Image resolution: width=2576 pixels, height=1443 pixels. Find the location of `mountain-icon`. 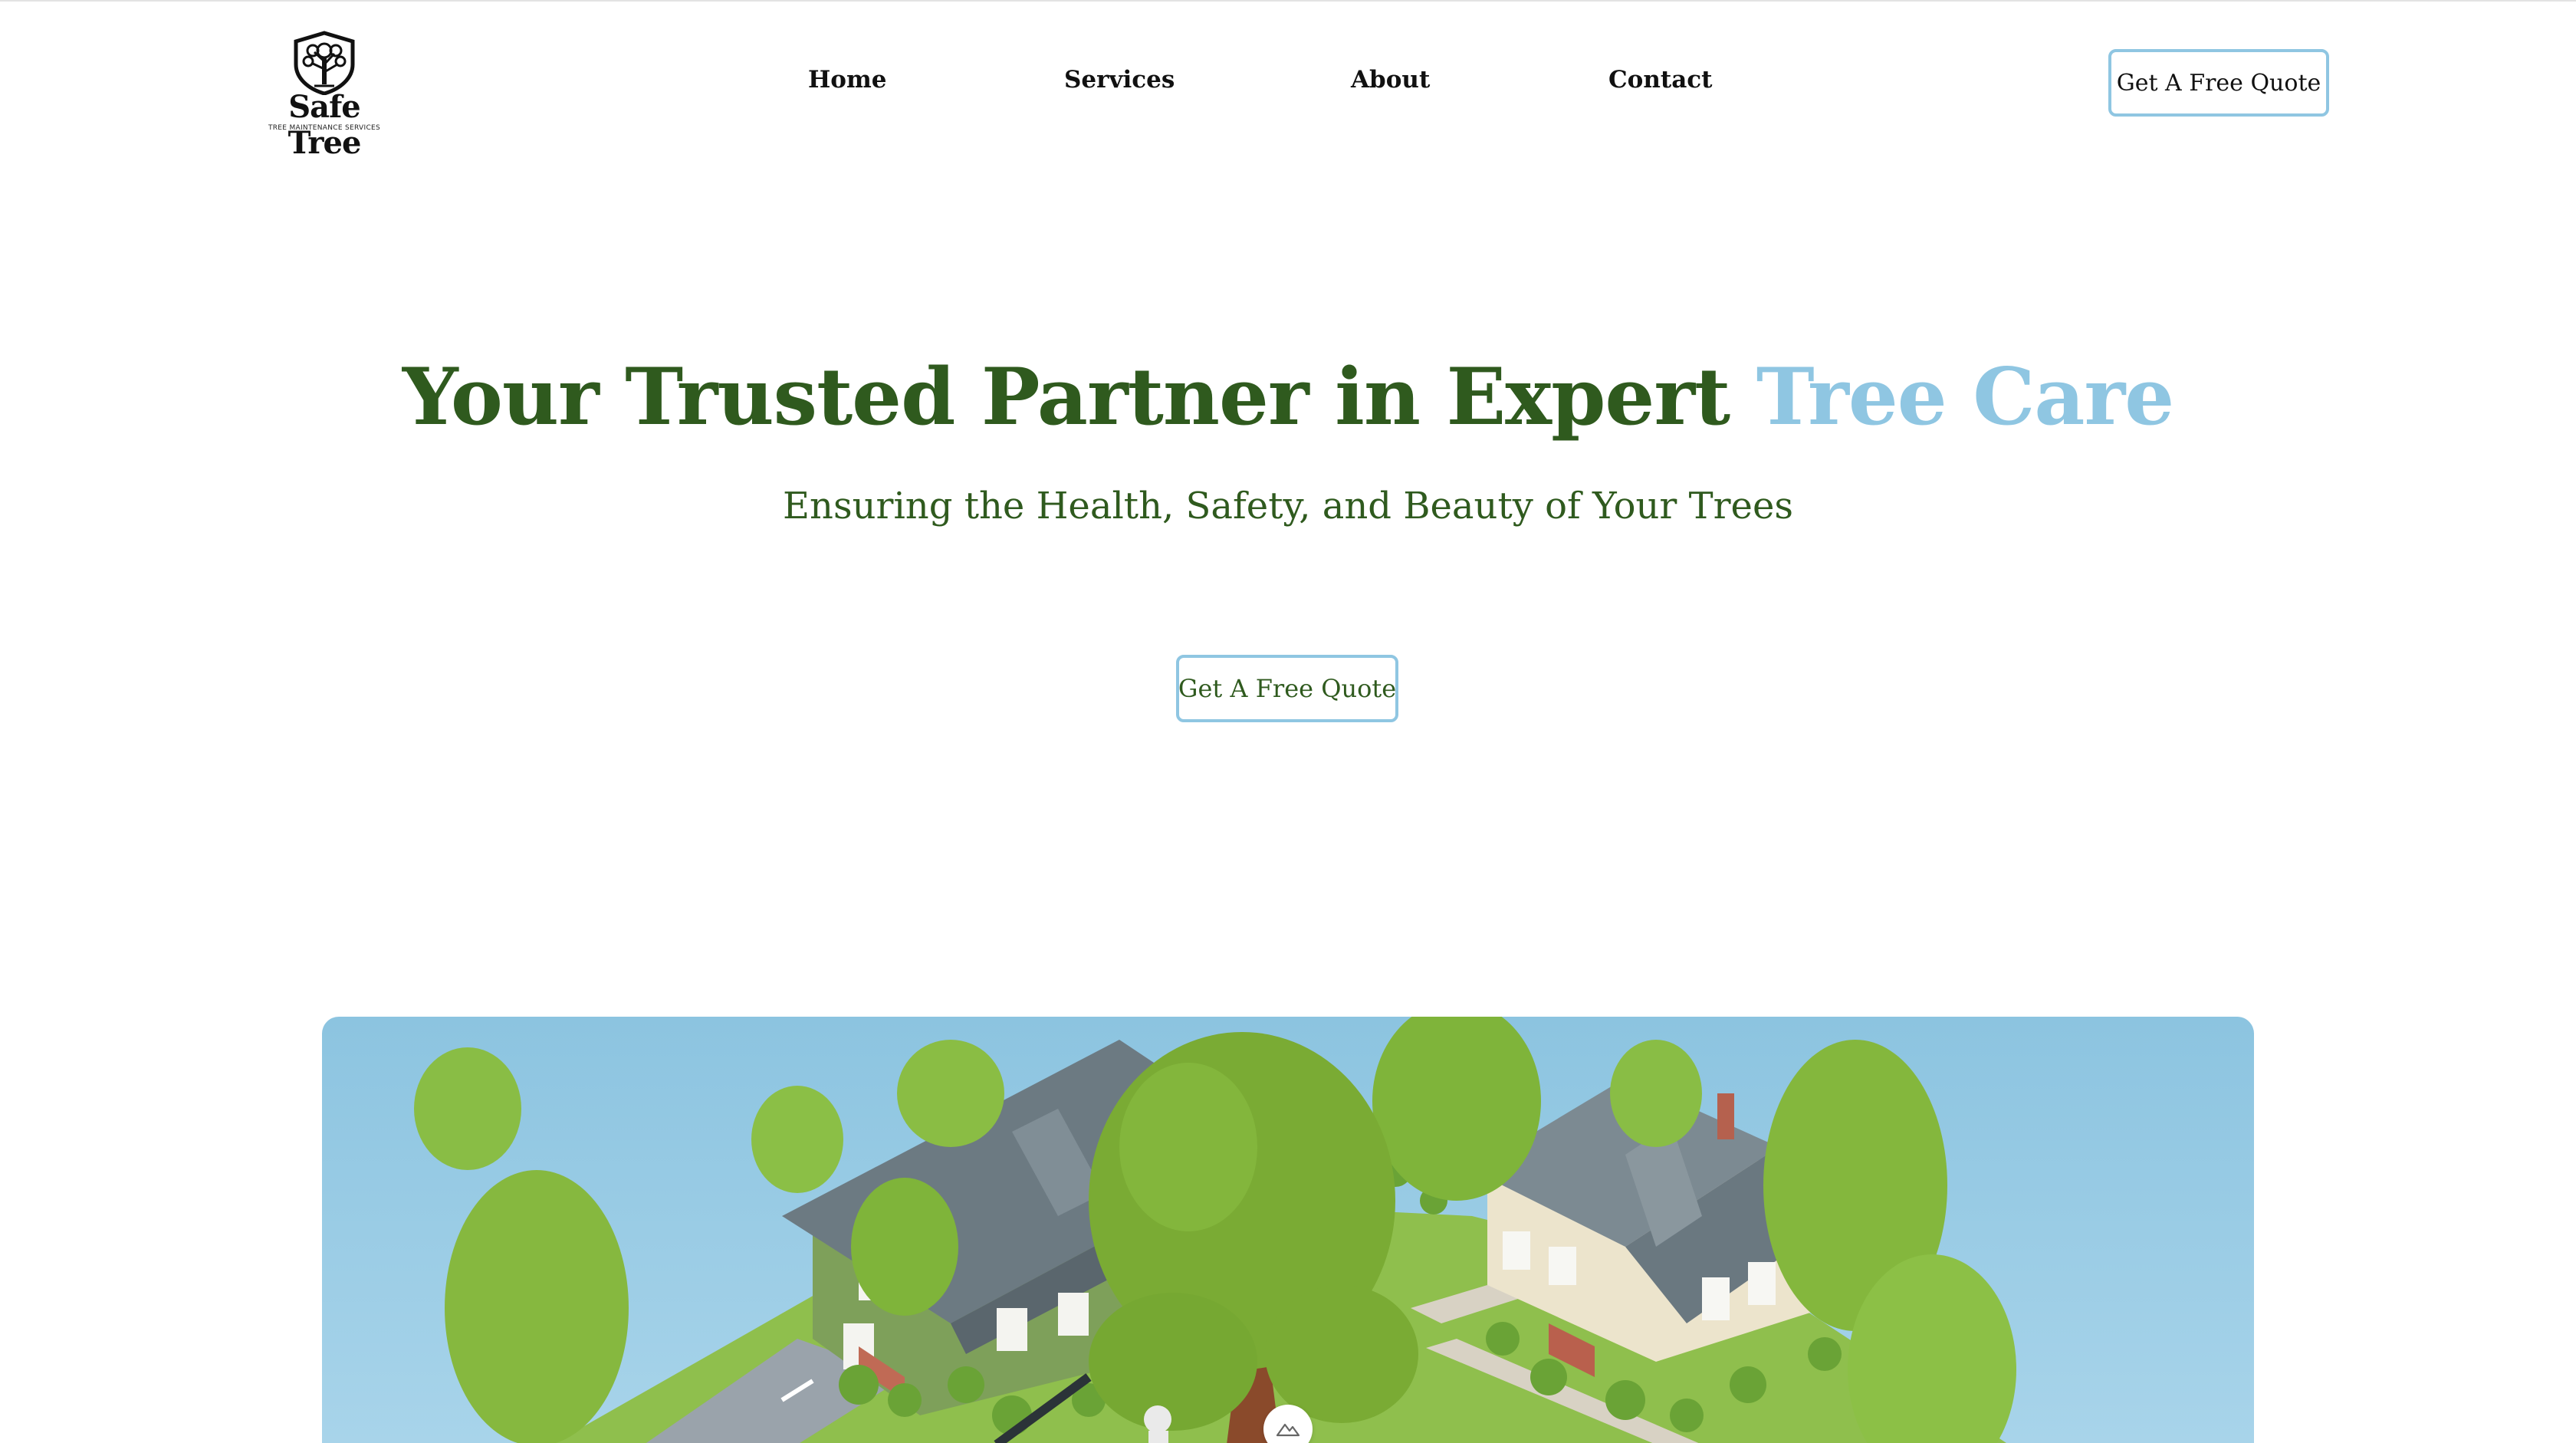

mountain-icon is located at coordinates (1288, 1430).